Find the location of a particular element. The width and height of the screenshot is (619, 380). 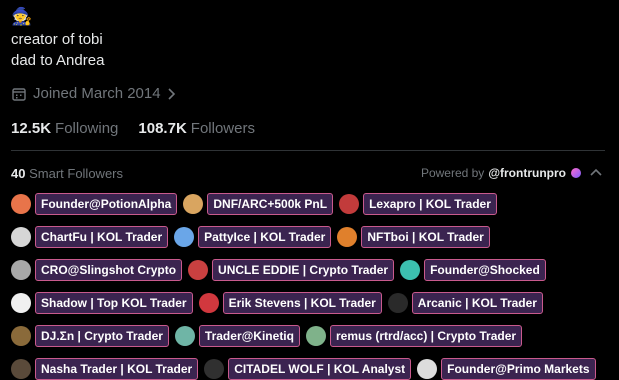

smart-follower-label: Arcanic | KOL Trader is located at coordinates (477, 303).